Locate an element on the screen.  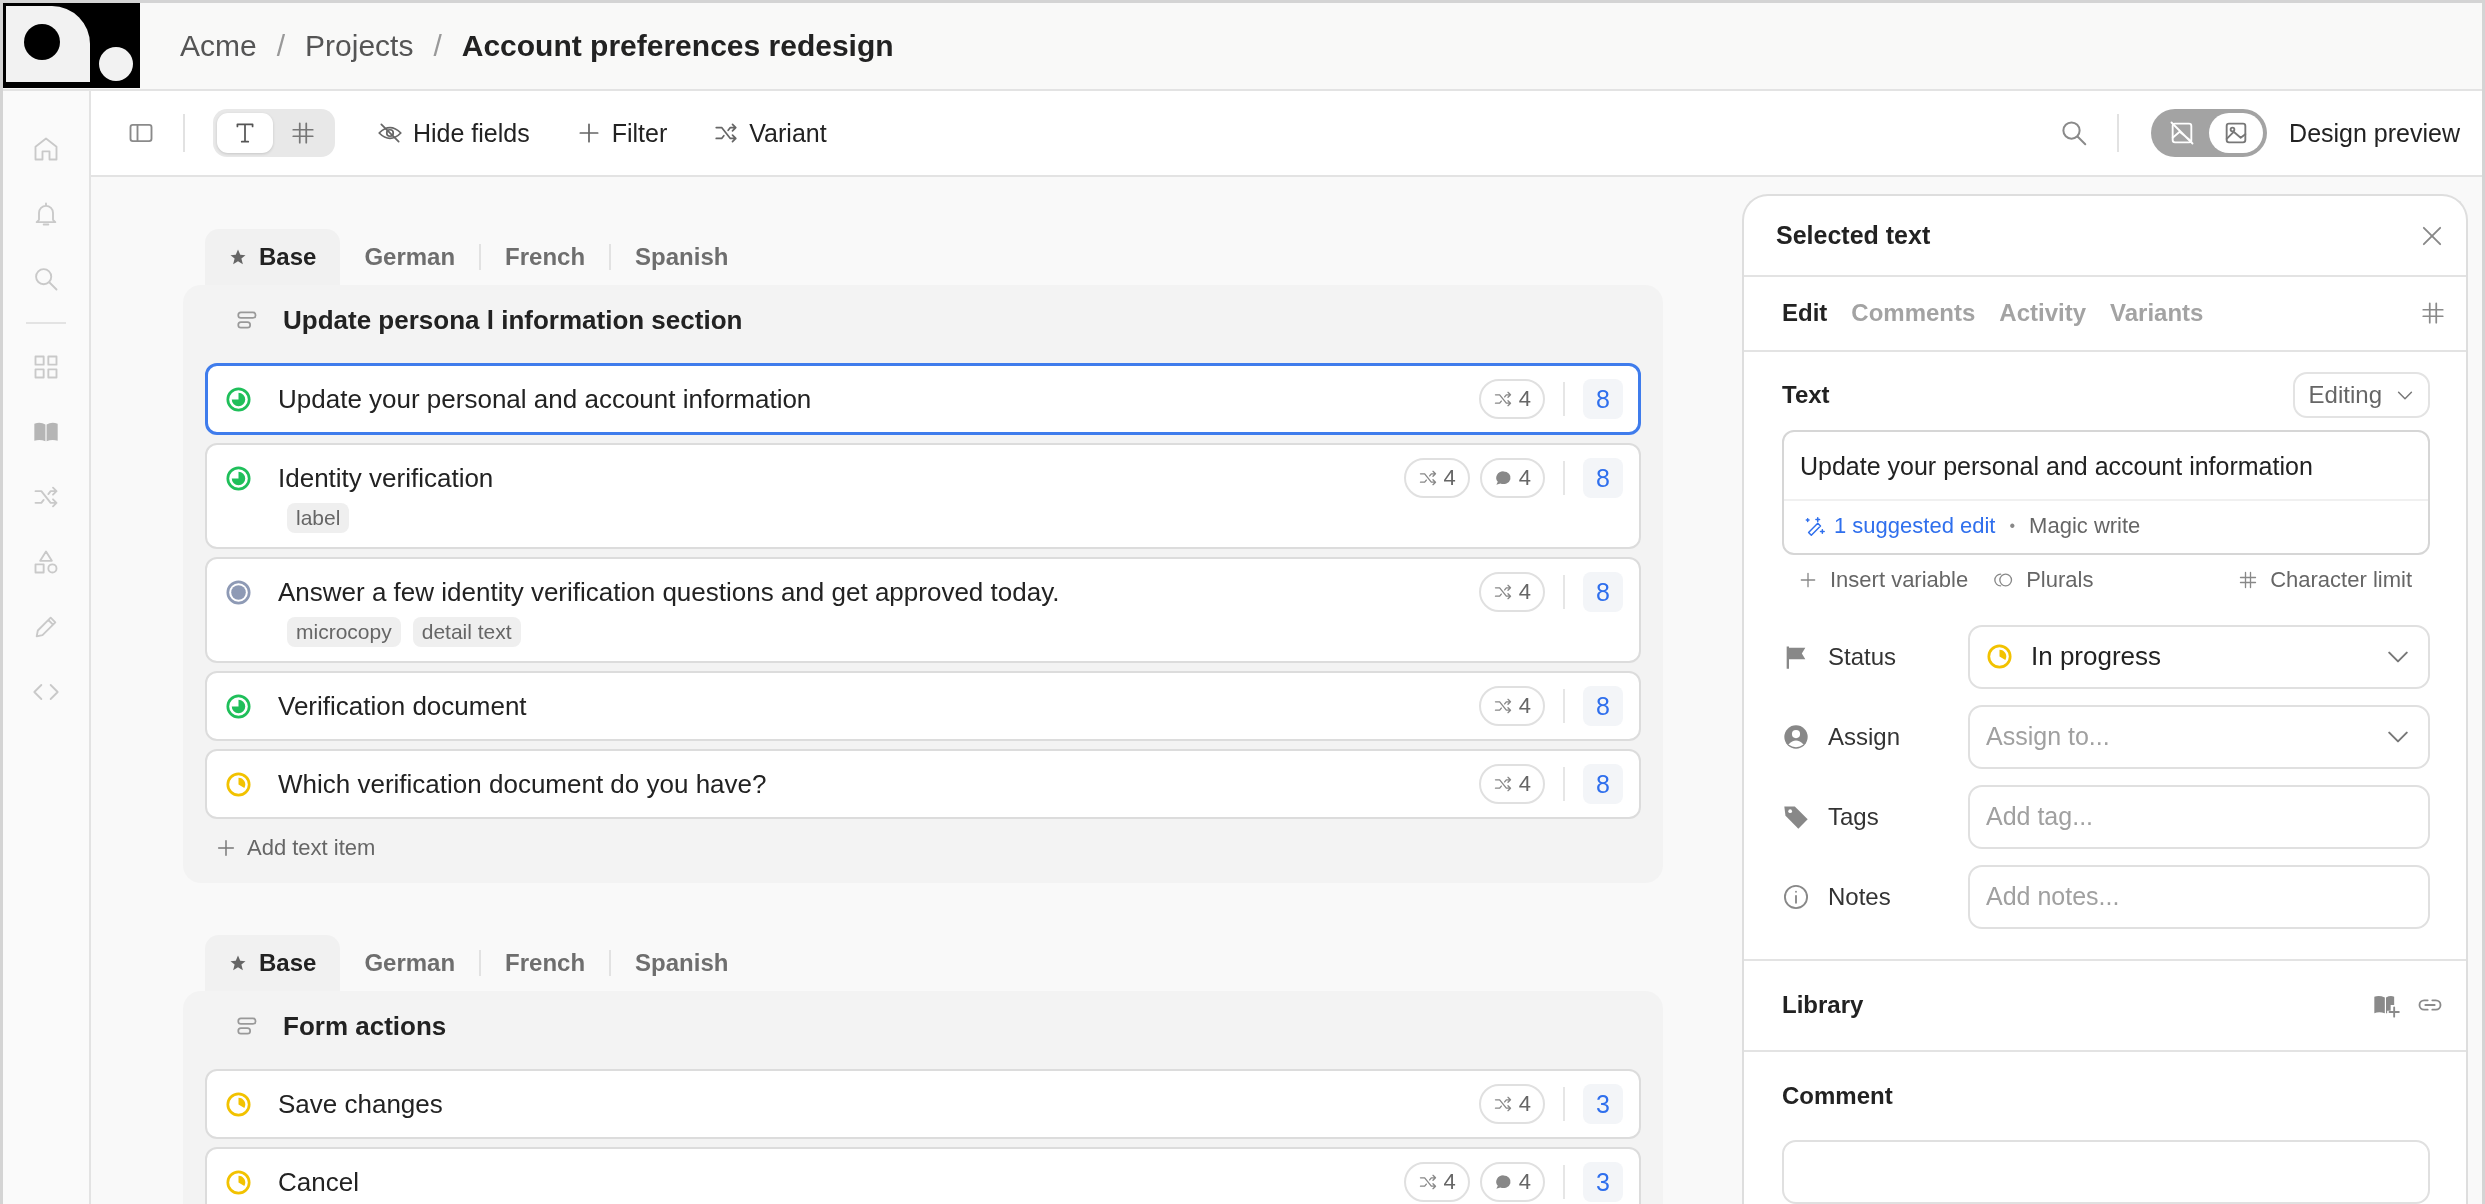
section-title: Form actions is located at coordinates (365, 1026).